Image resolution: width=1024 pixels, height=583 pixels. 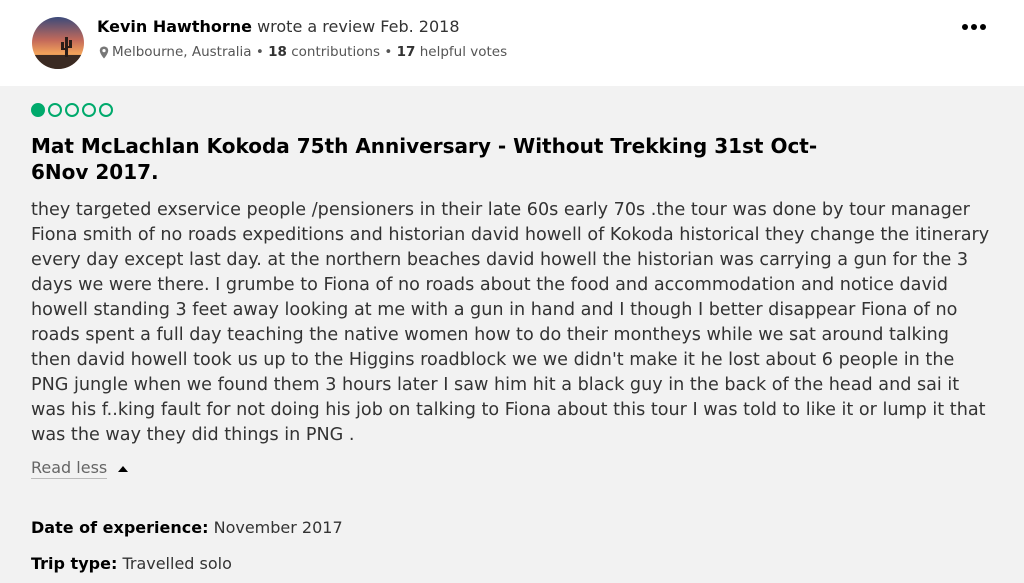 I want to click on trip-type: Trip type: Travelled solo, so click(x=131, y=563).